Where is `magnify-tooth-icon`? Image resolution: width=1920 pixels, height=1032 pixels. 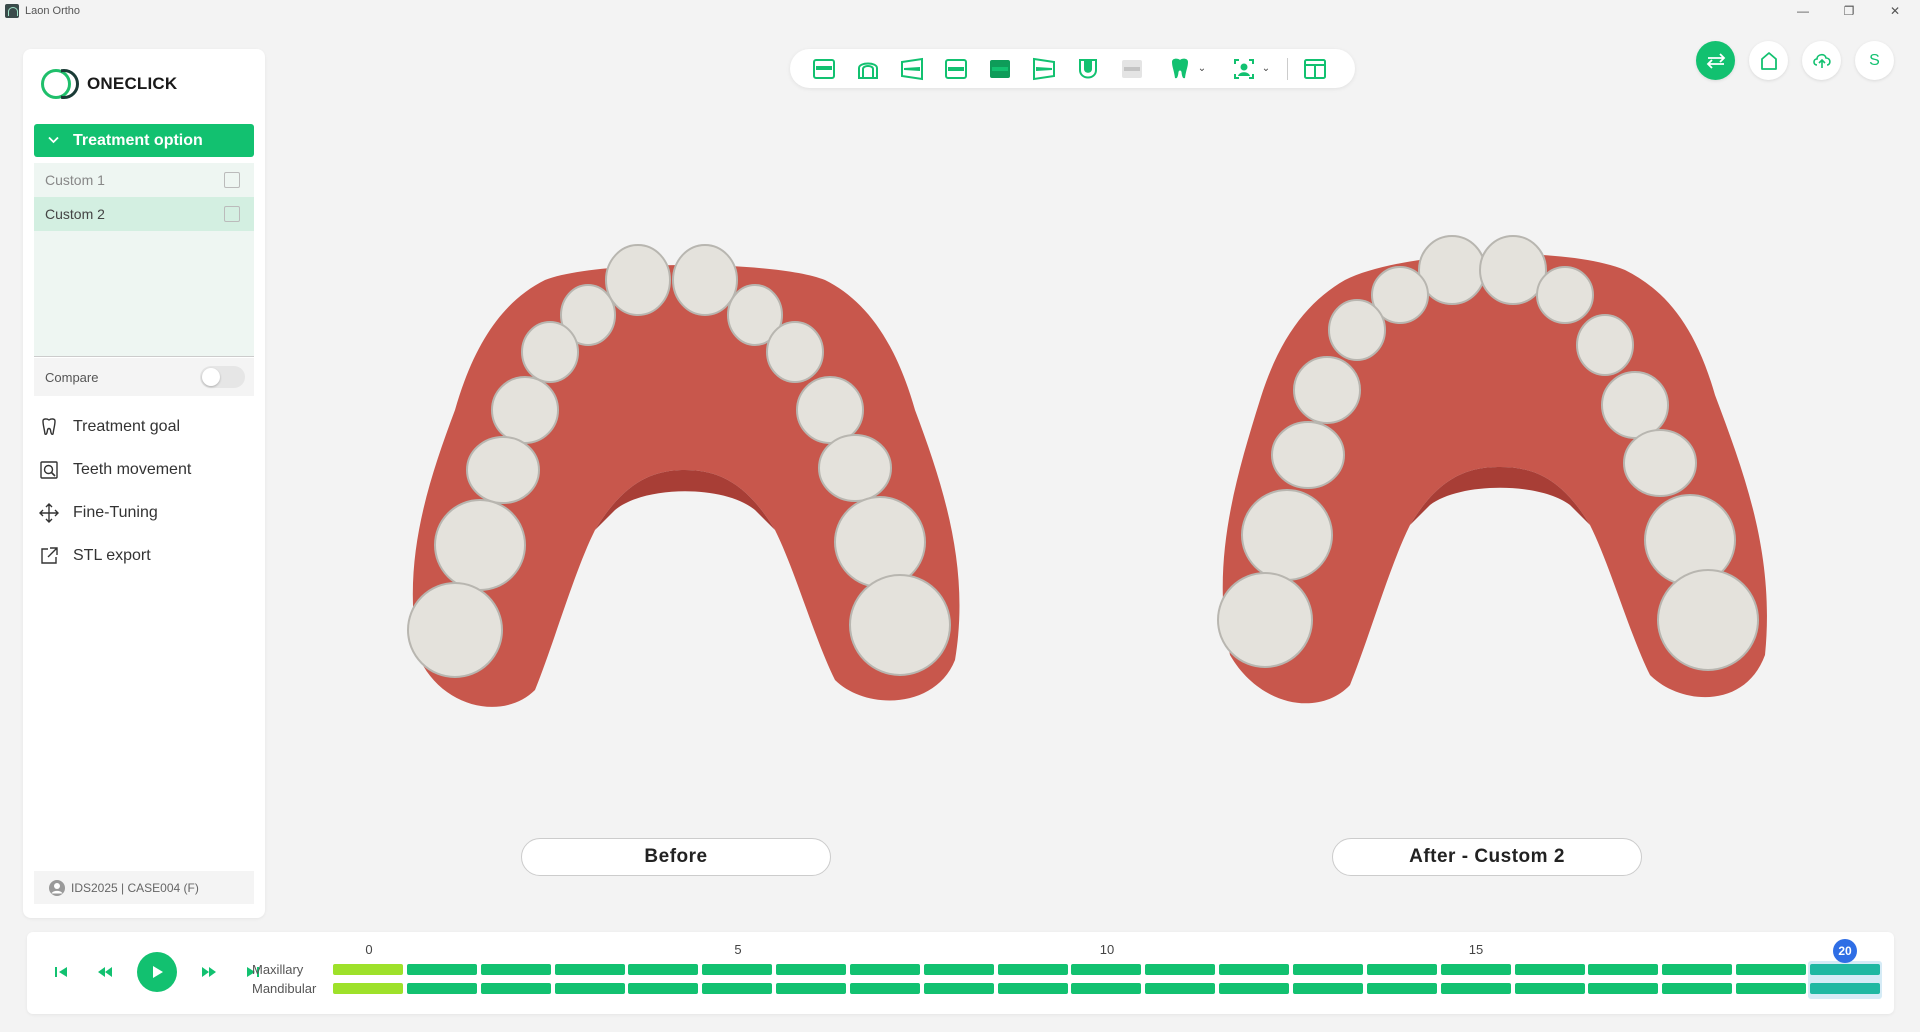 magnify-tooth-icon is located at coordinates (49, 469).